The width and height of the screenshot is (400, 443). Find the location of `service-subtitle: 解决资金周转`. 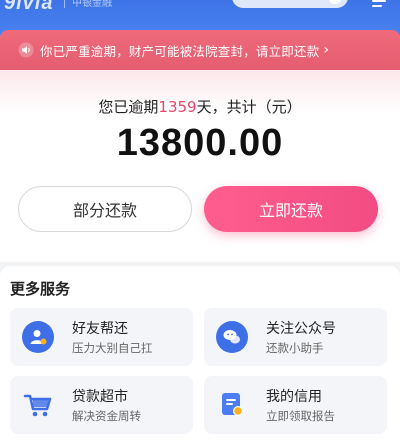

service-subtitle: 解决资金周转 is located at coordinates (106, 416).